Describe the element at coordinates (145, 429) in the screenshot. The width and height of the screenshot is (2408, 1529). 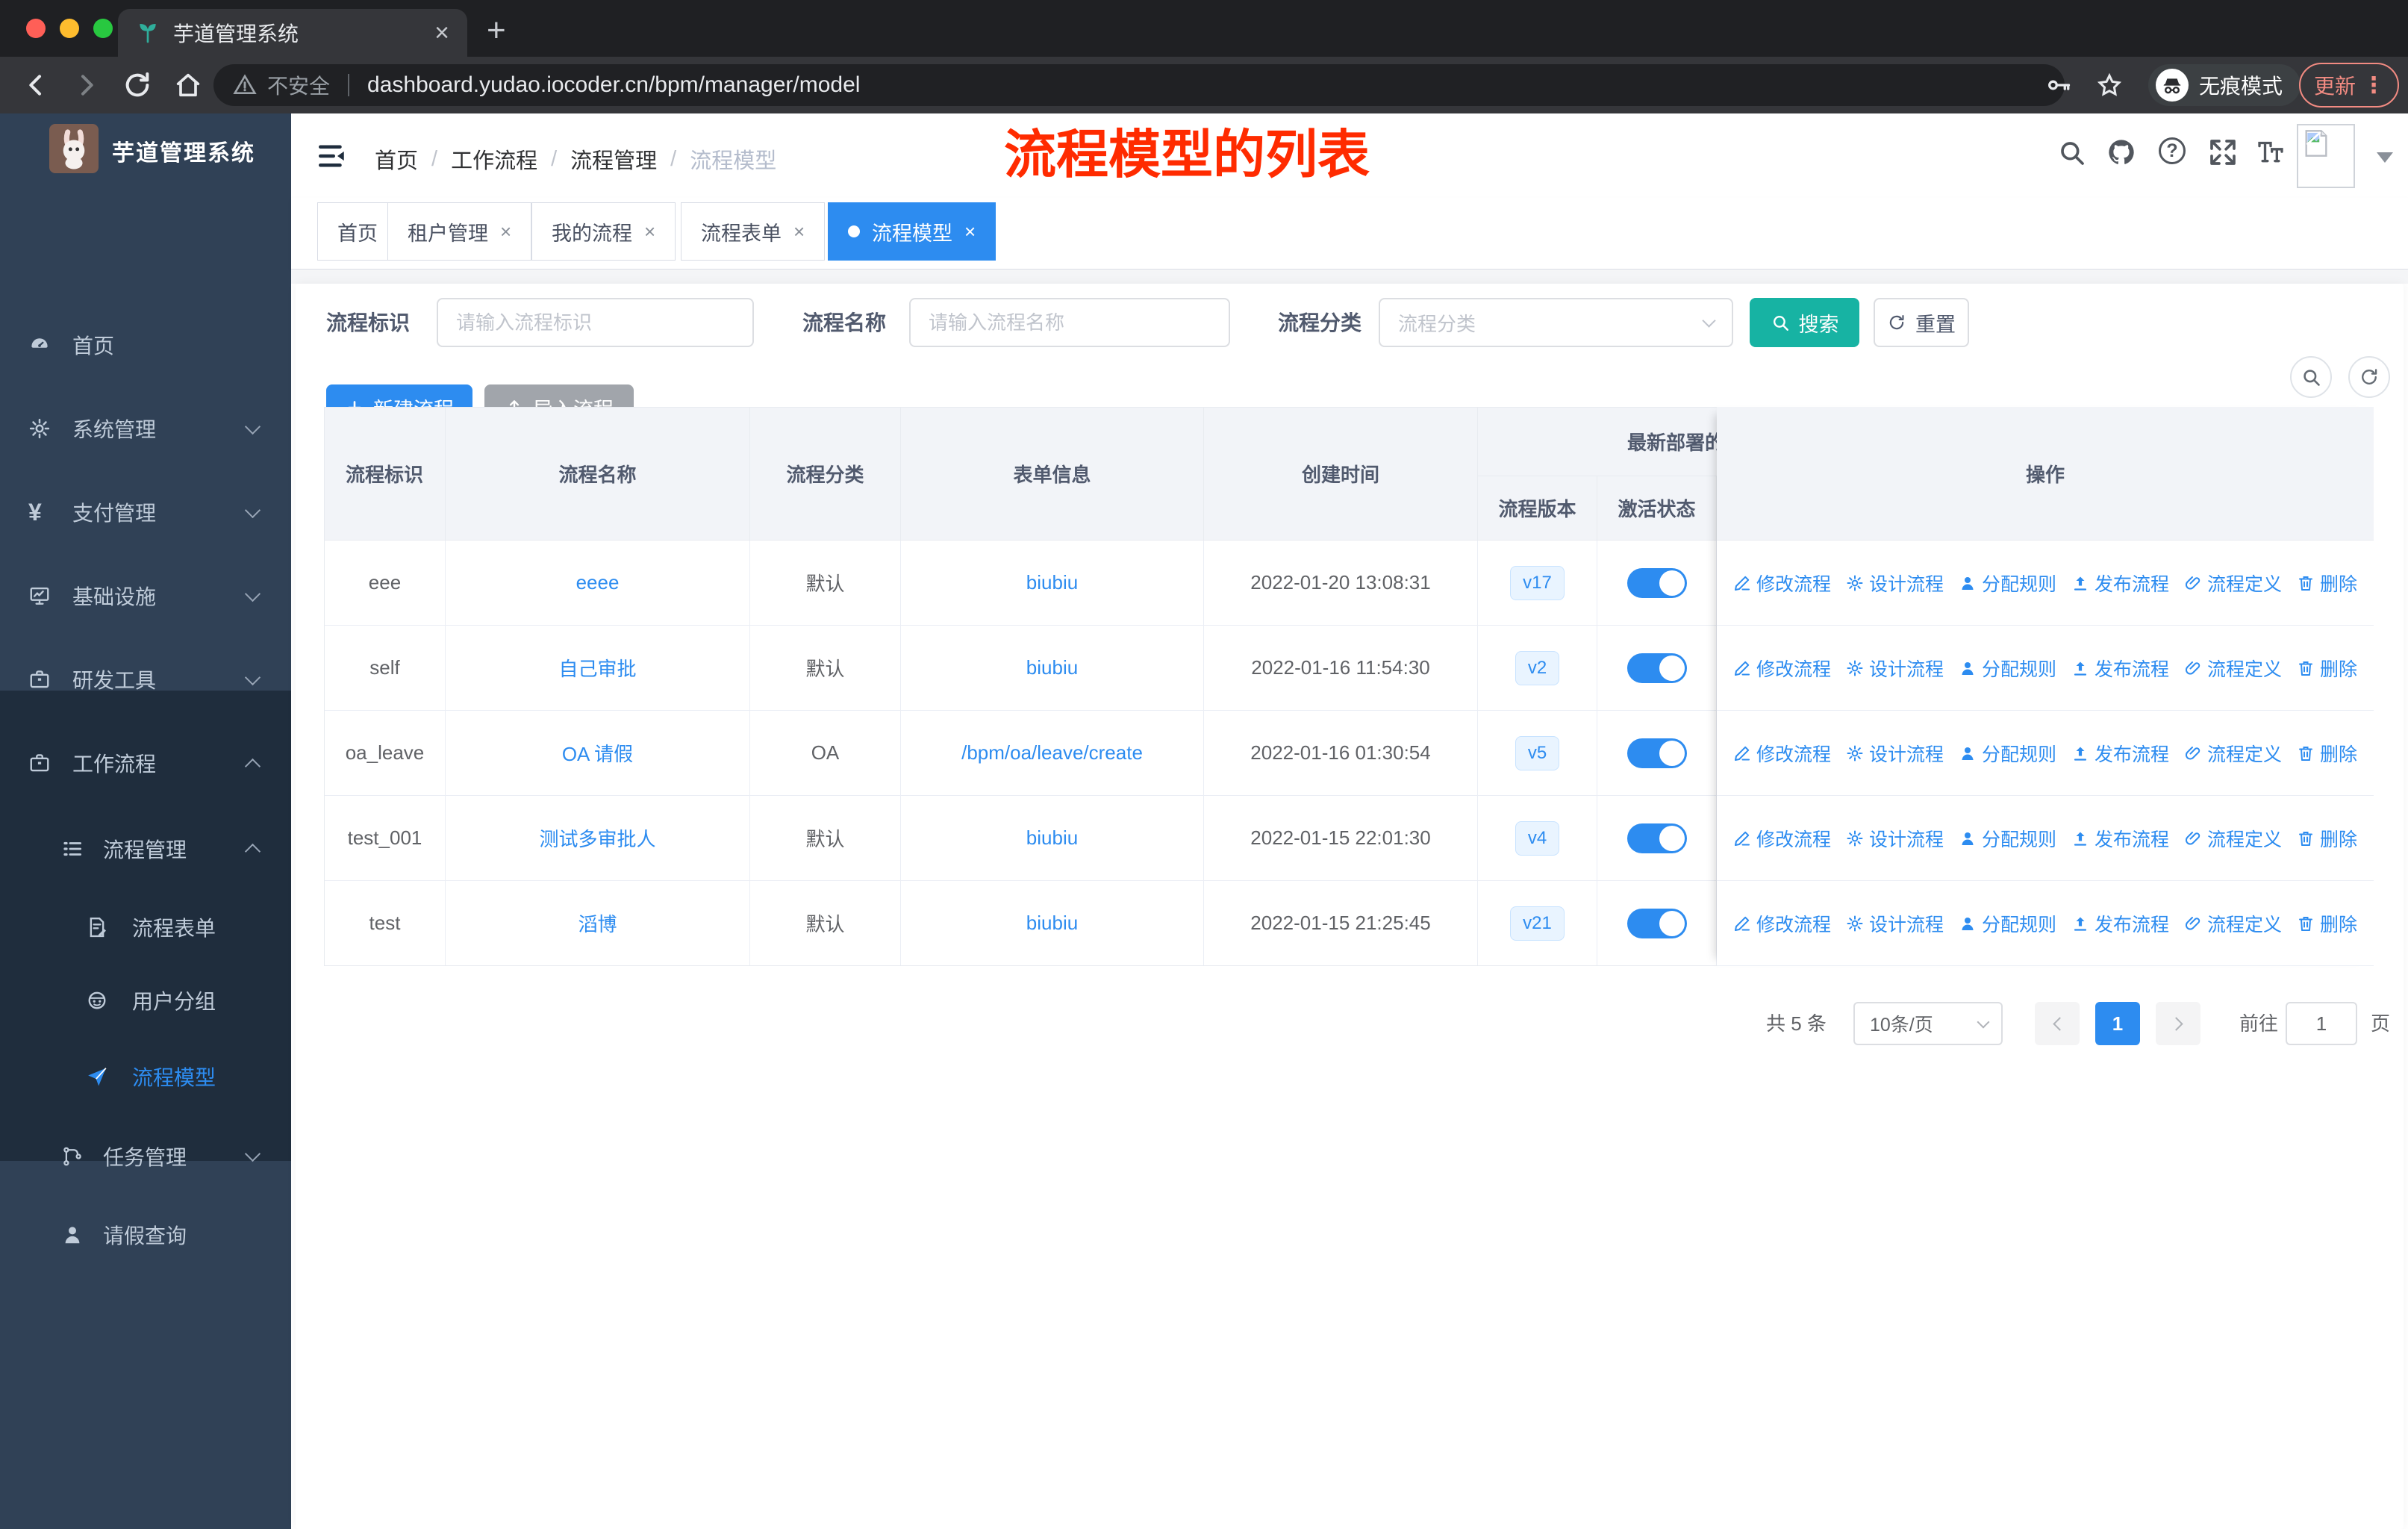
I see `sidebar-item-system: 系统管理` at that location.